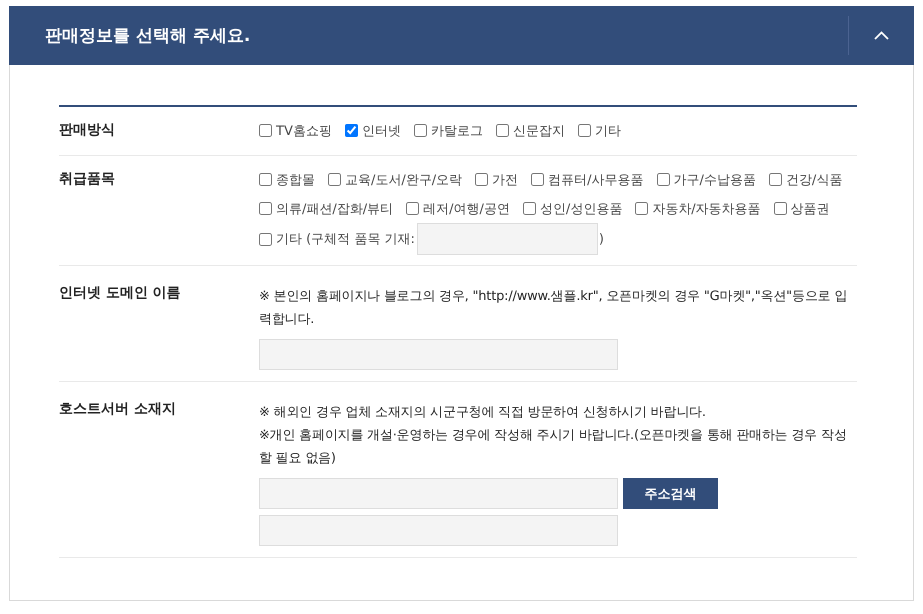  Describe the element at coordinates (118, 409) in the screenshot. I see `field-label: 호스트서버 소재지` at that location.